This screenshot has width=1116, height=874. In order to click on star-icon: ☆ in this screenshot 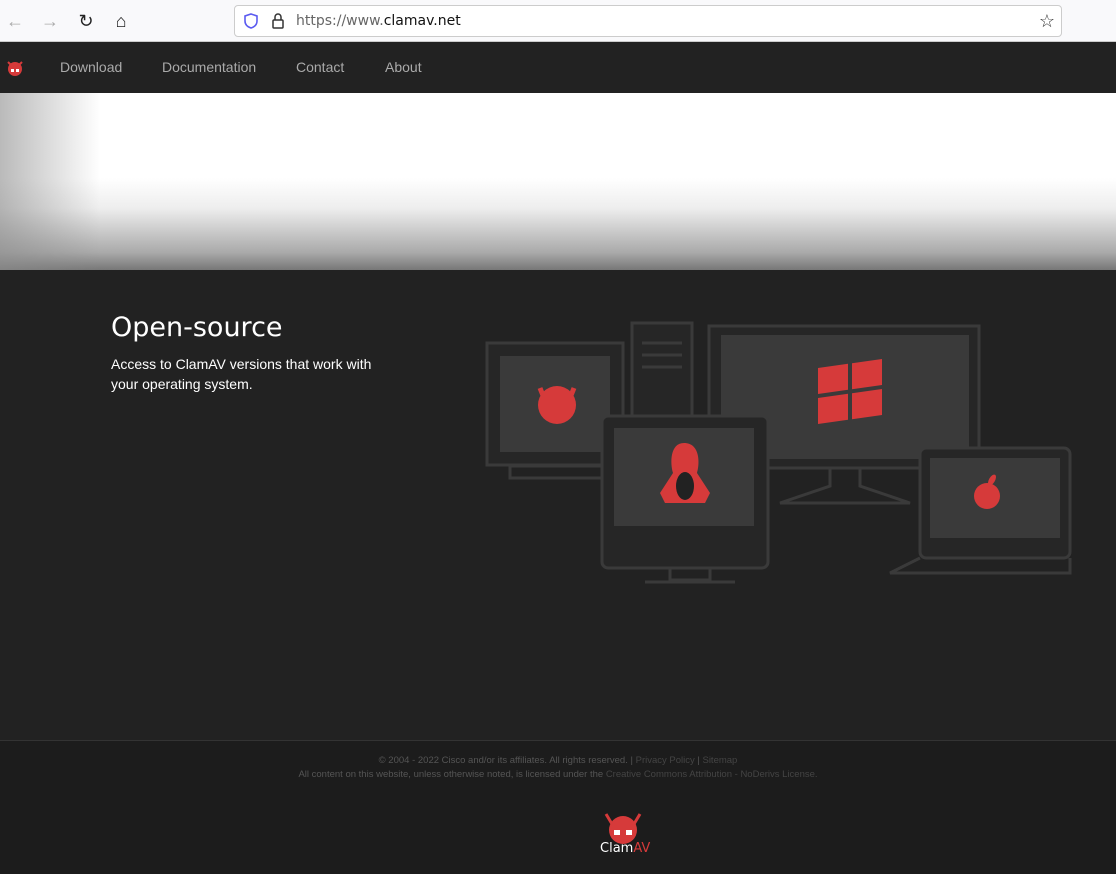, I will do `click(1047, 21)`.